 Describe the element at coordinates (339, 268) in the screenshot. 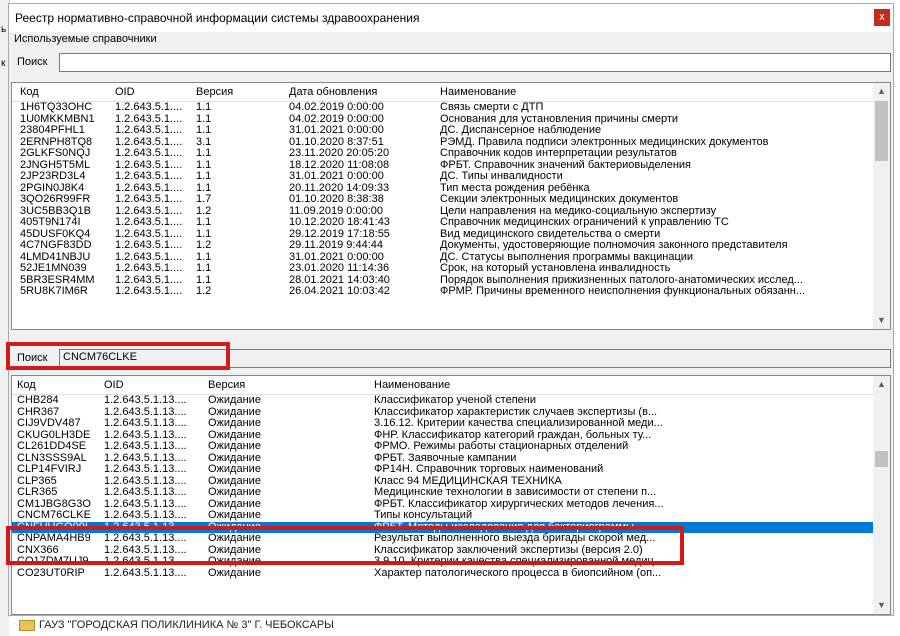

I see `table-cell: 23.01.2020 11:14:36` at that location.